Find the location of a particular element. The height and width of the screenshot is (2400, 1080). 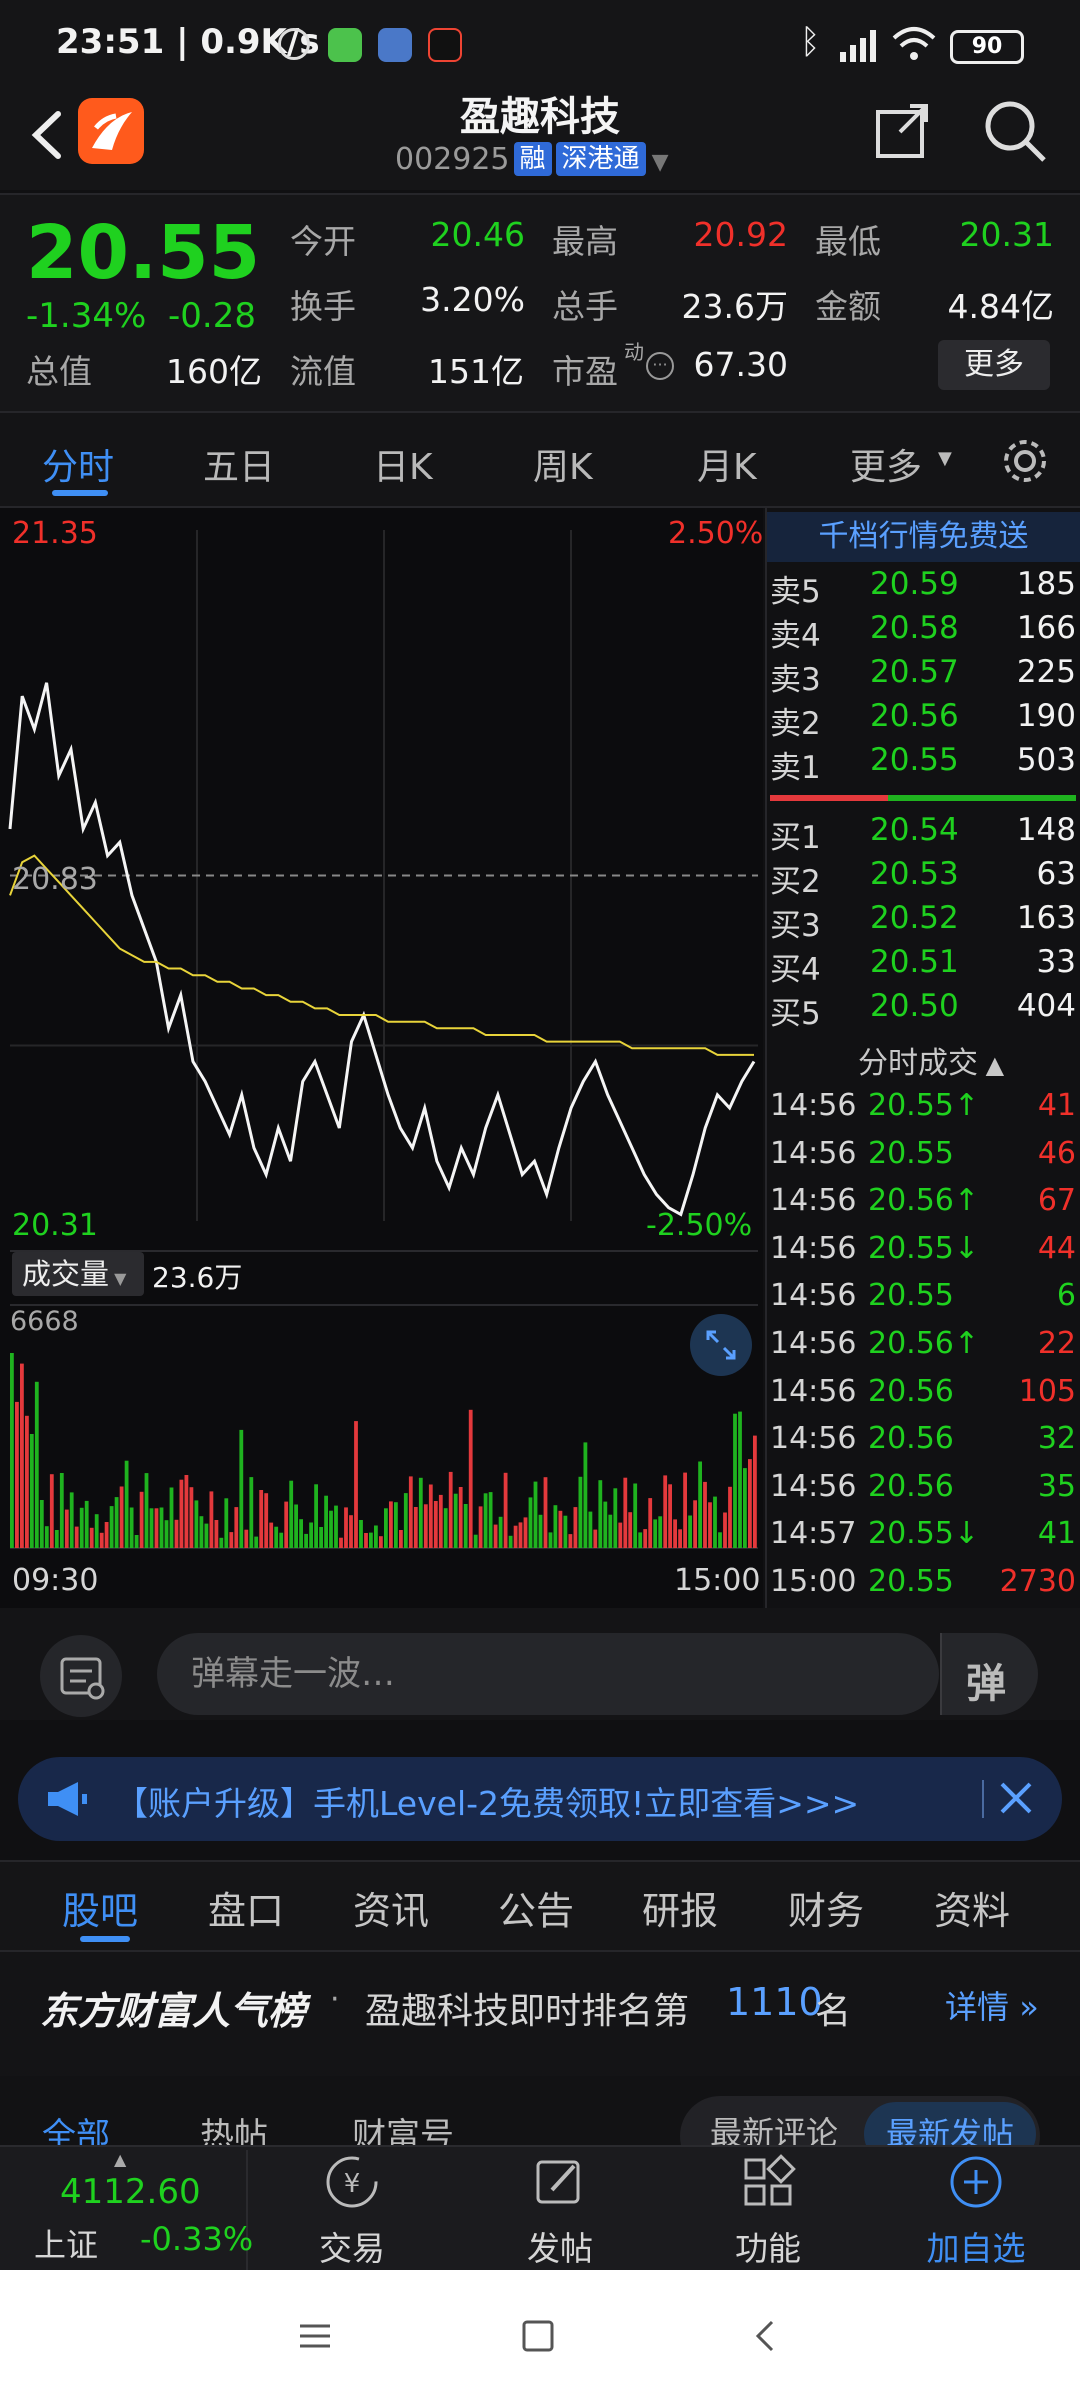

tick-row: 14:56 20.55 46 is located at coordinates (923, 1159).